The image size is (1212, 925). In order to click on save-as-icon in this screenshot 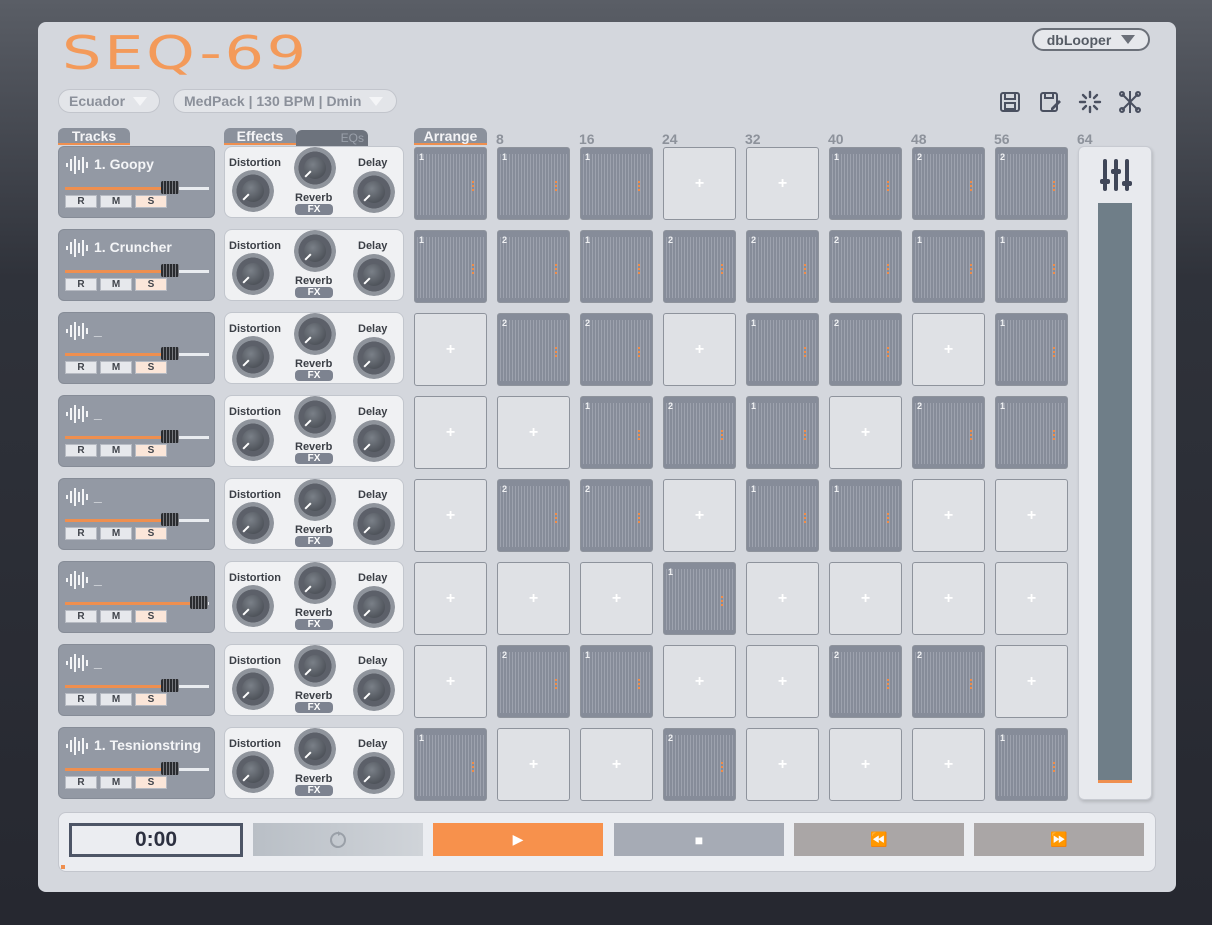, I will do `click(1050, 102)`.